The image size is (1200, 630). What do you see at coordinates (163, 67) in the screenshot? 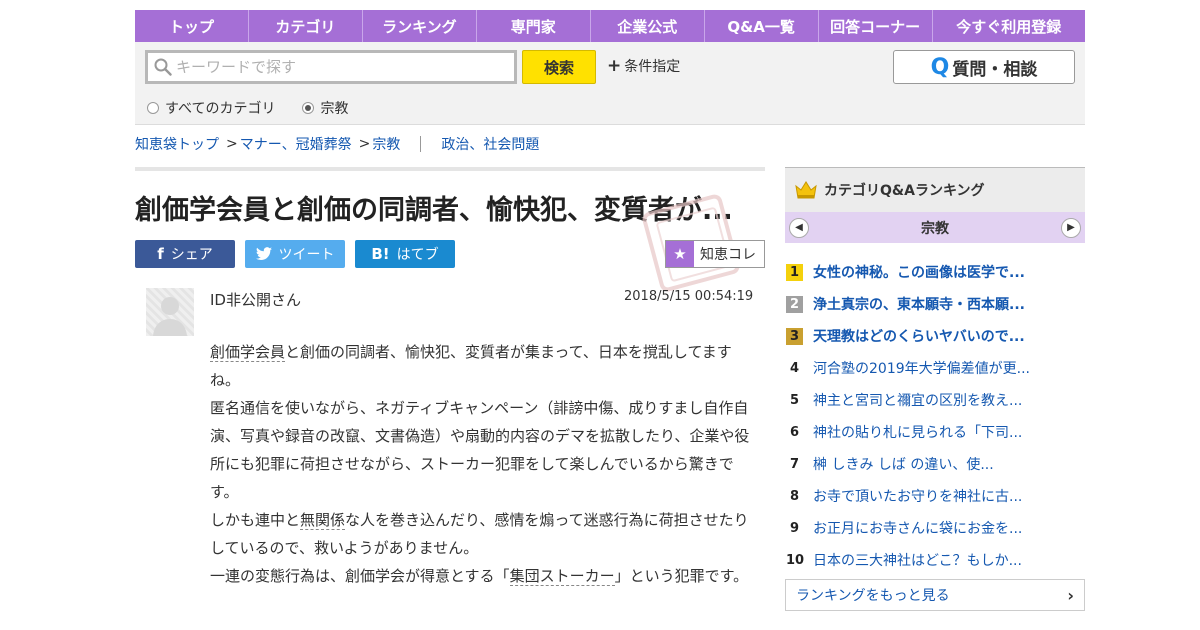
I see `search-icon` at bounding box center [163, 67].